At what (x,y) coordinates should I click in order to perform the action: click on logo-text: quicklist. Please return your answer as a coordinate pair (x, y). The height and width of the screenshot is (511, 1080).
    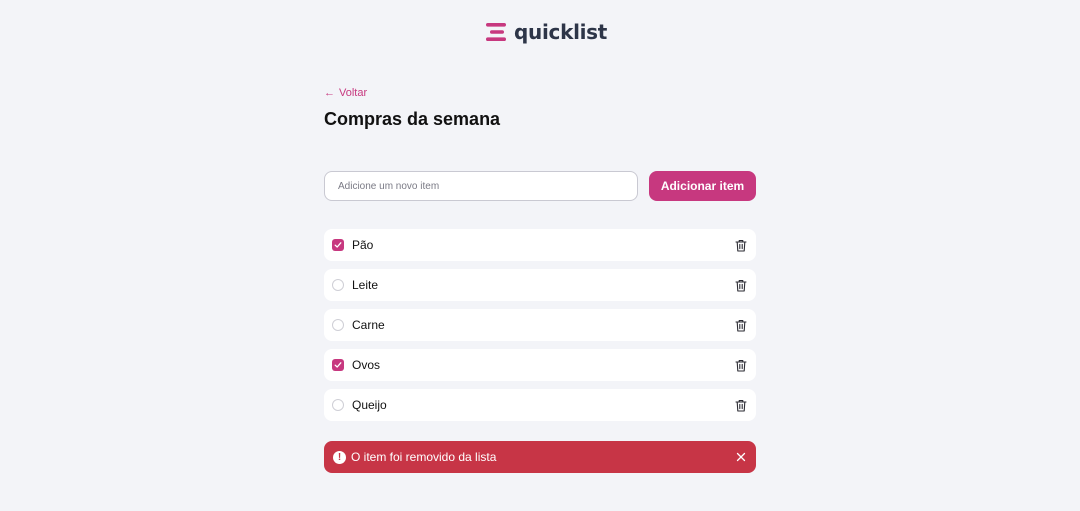
    Looking at the image, I should click on (561, 32).